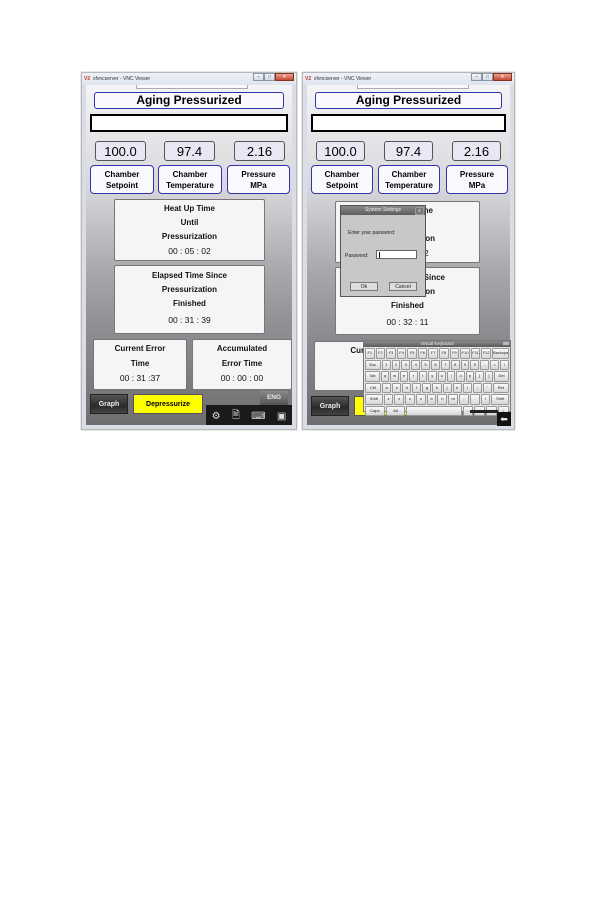 The image size is (594, 918). What do you see at coordinates (457, 387) in the screenshot?
I see `key-k: k` at bounding box center [457, 387].